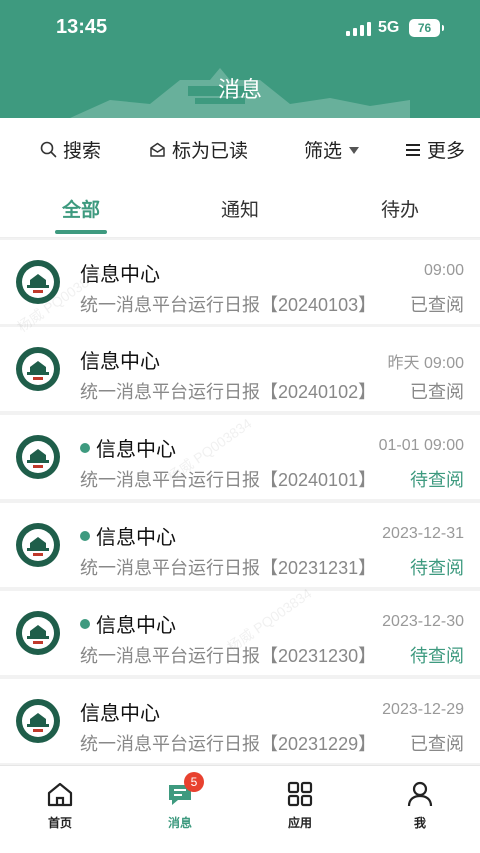 This screenshot has width=480, height=853. Describe the element at coordinates (423, 533) in the screenshot. I see `message-date: 2023-12-31` at that location.